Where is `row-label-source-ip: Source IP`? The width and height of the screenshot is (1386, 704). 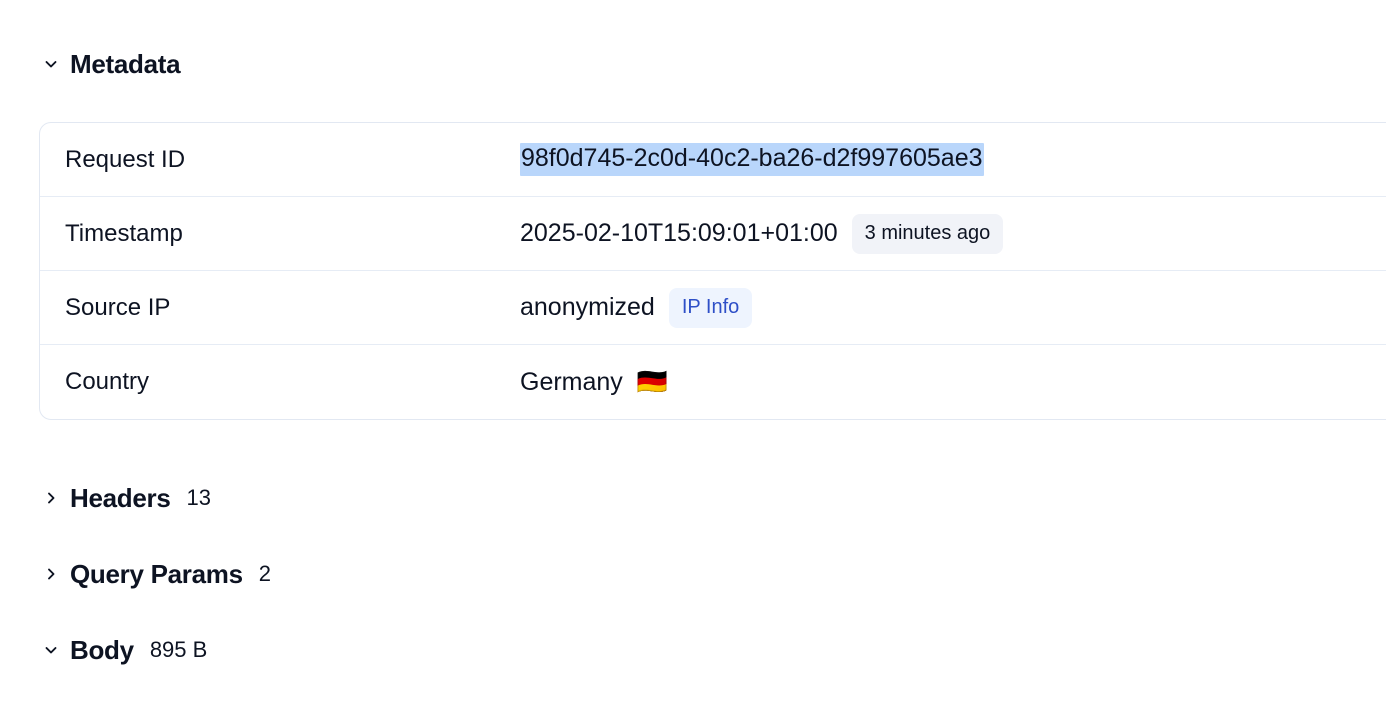
row-label-source-ip: Source IP is located at coordinates (118, 307).